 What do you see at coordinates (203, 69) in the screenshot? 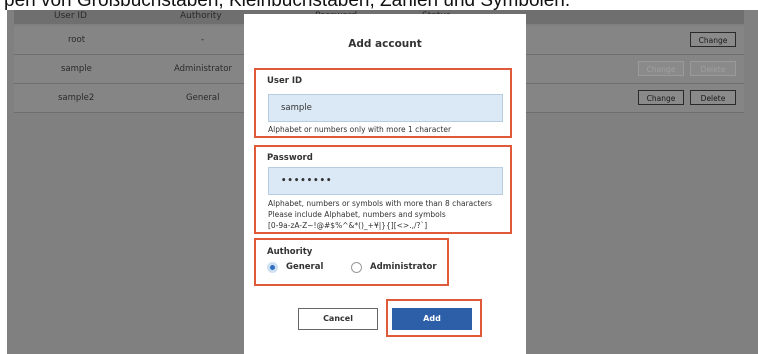
I see `authority-cell: Administrator` at bounding box center [203, 69].